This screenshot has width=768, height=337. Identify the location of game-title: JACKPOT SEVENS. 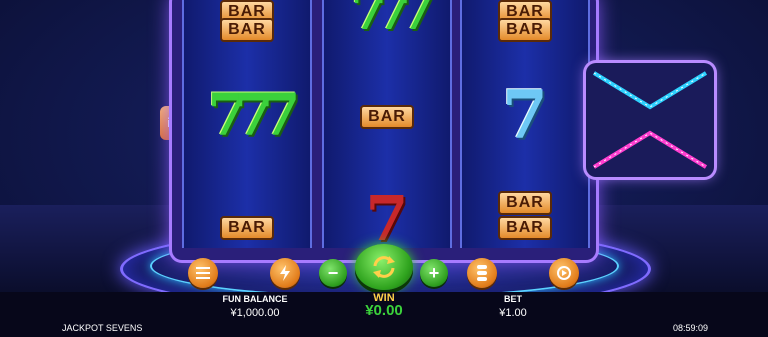
(102, 328).